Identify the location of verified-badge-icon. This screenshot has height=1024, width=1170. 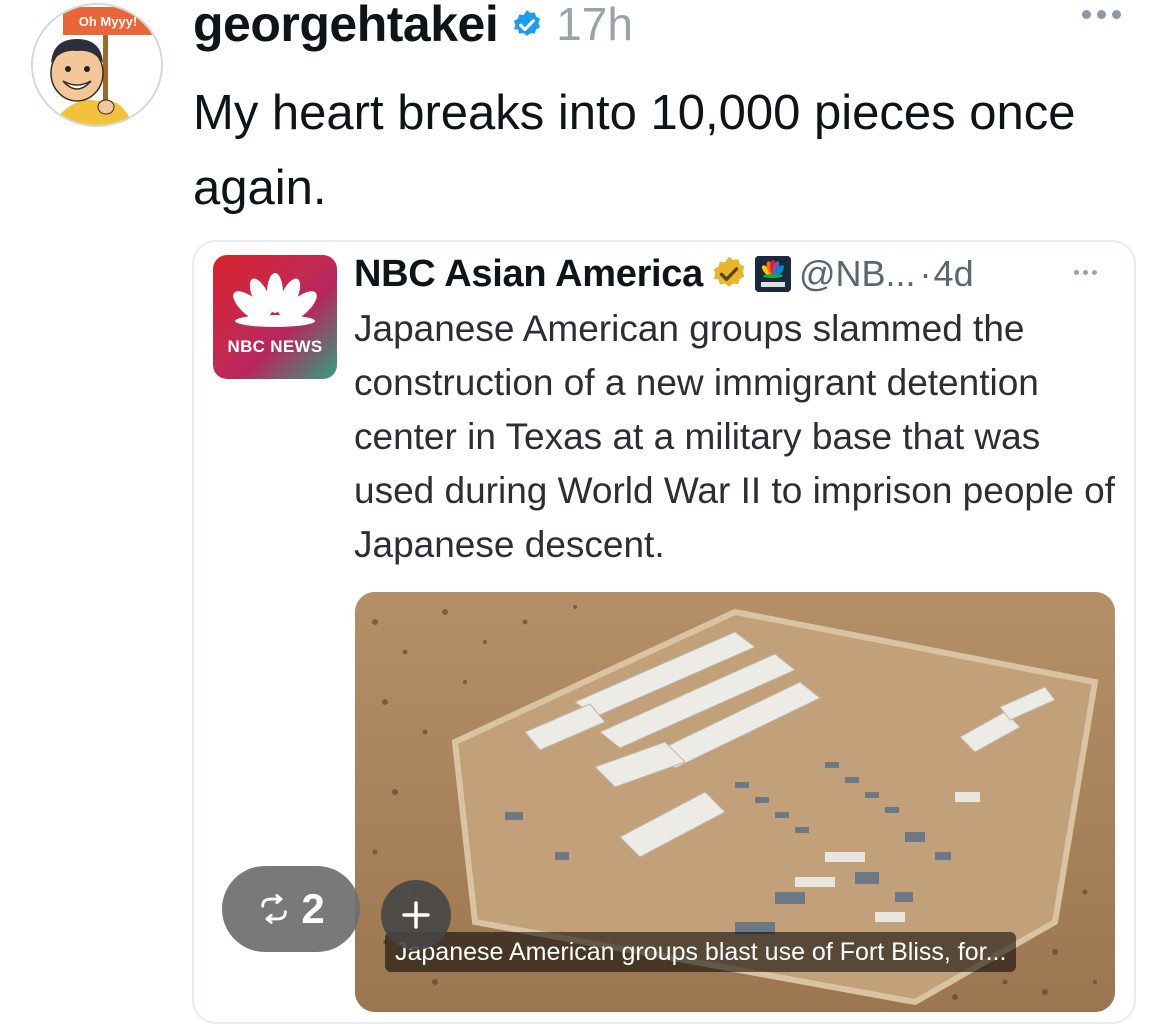
(527, 23).